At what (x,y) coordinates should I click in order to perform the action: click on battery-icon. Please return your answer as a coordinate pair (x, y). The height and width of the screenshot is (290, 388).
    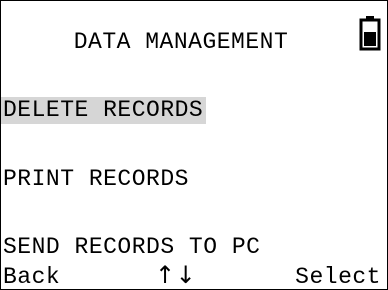
    Looking at the image, I should click on (370, 33).